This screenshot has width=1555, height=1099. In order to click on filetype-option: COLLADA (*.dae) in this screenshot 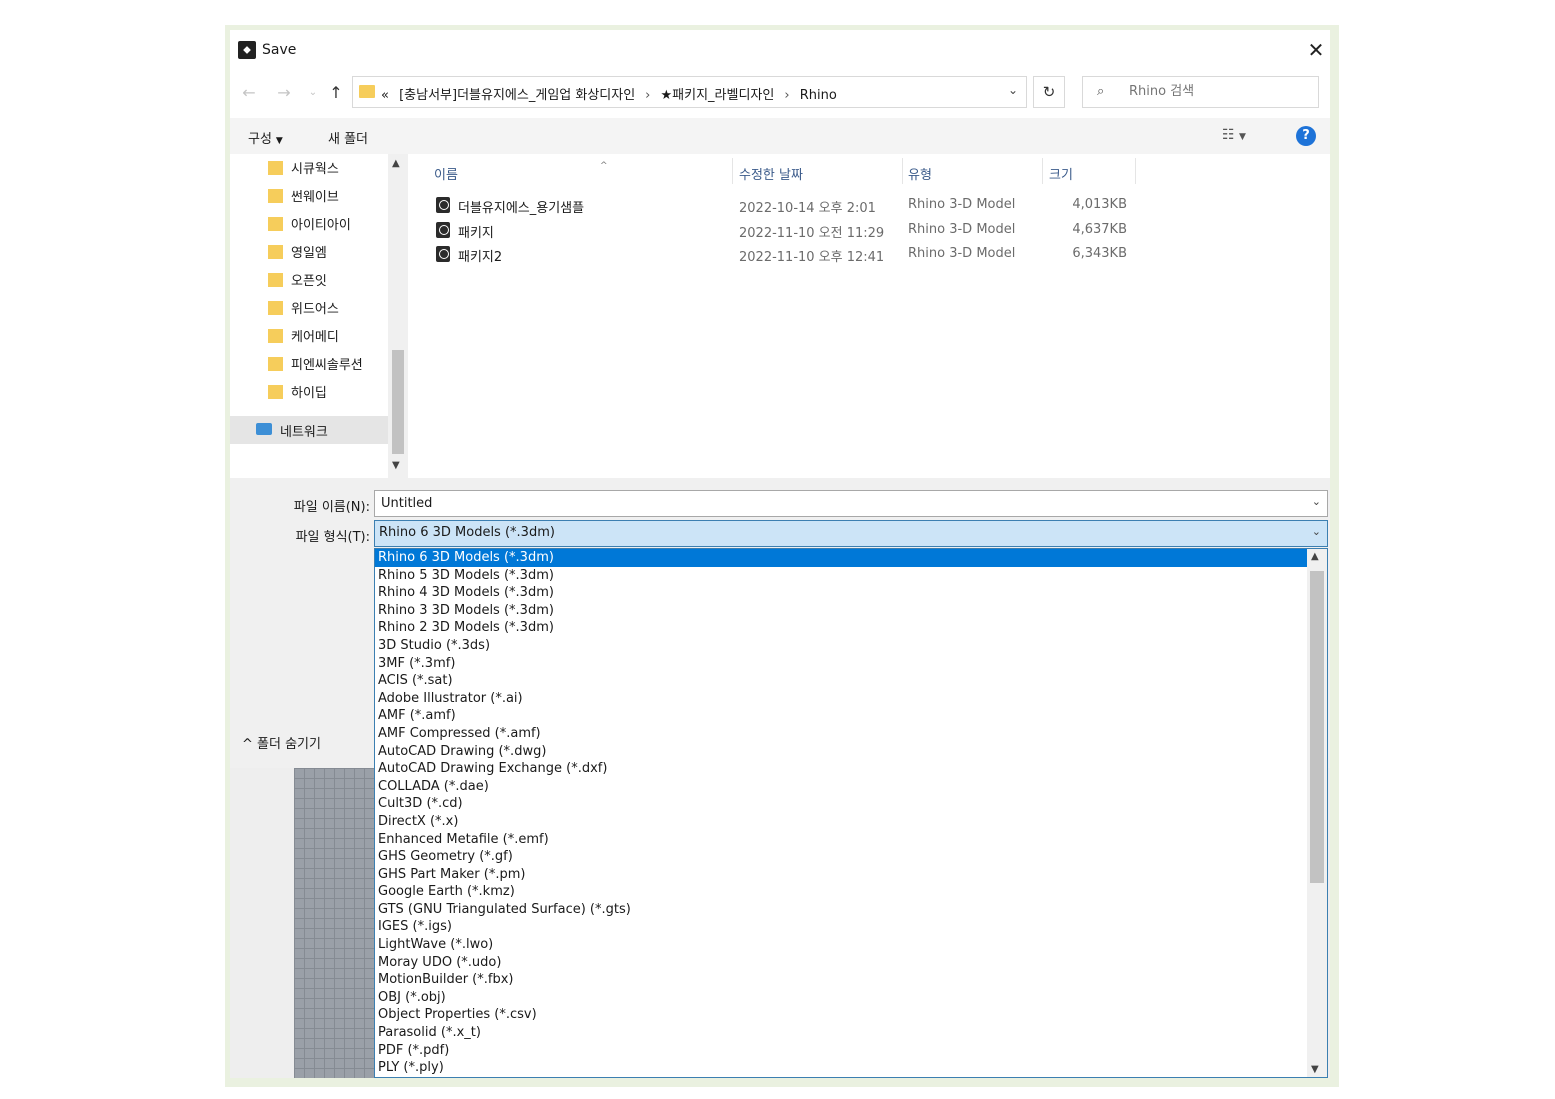, I will do `click(841, 787)`.